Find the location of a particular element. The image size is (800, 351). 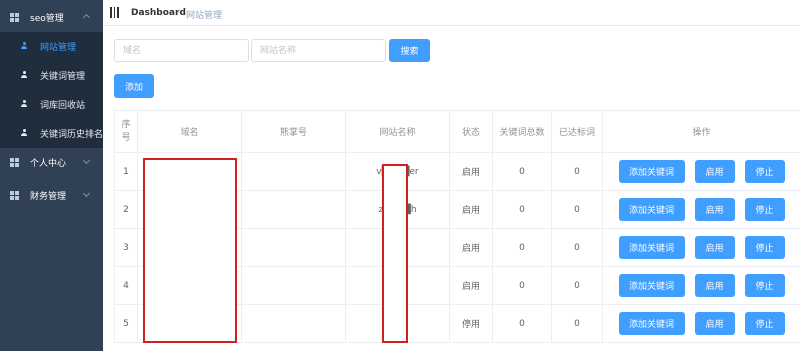

header-divider is located at coordinates (451, 25).